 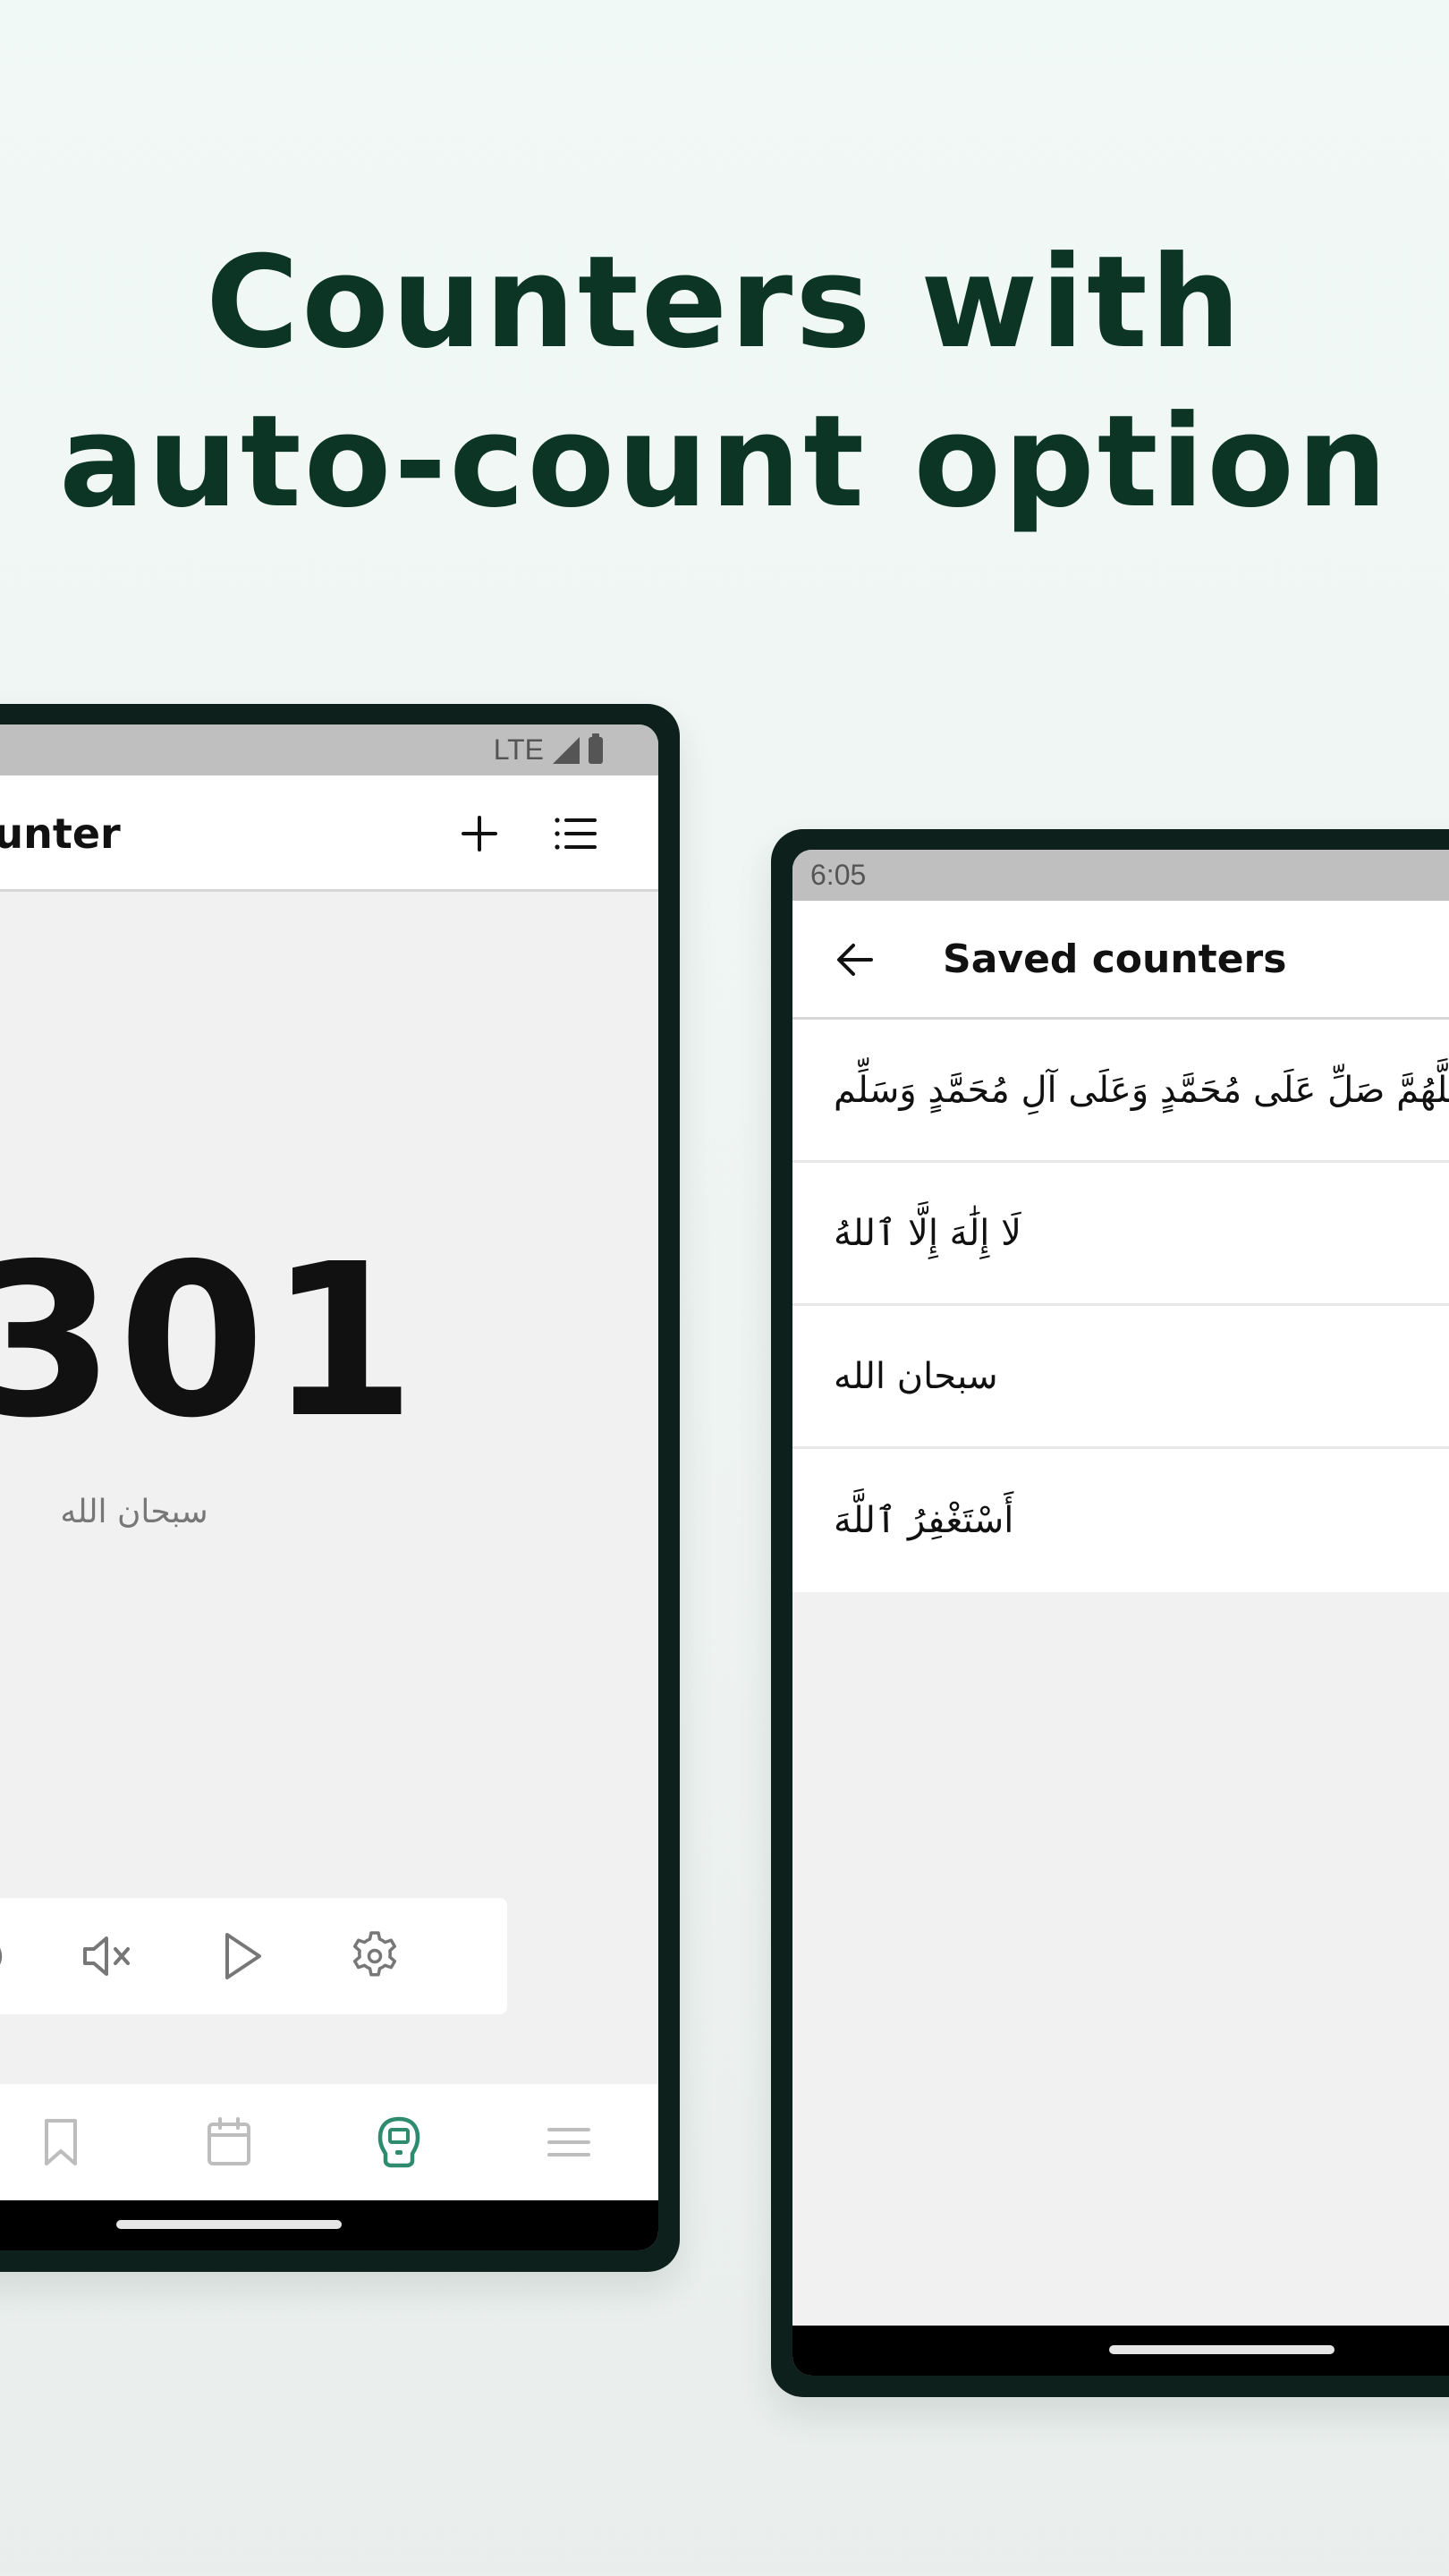 I want to click on app-bar: Saved counters, so click(x=1120, y=960).